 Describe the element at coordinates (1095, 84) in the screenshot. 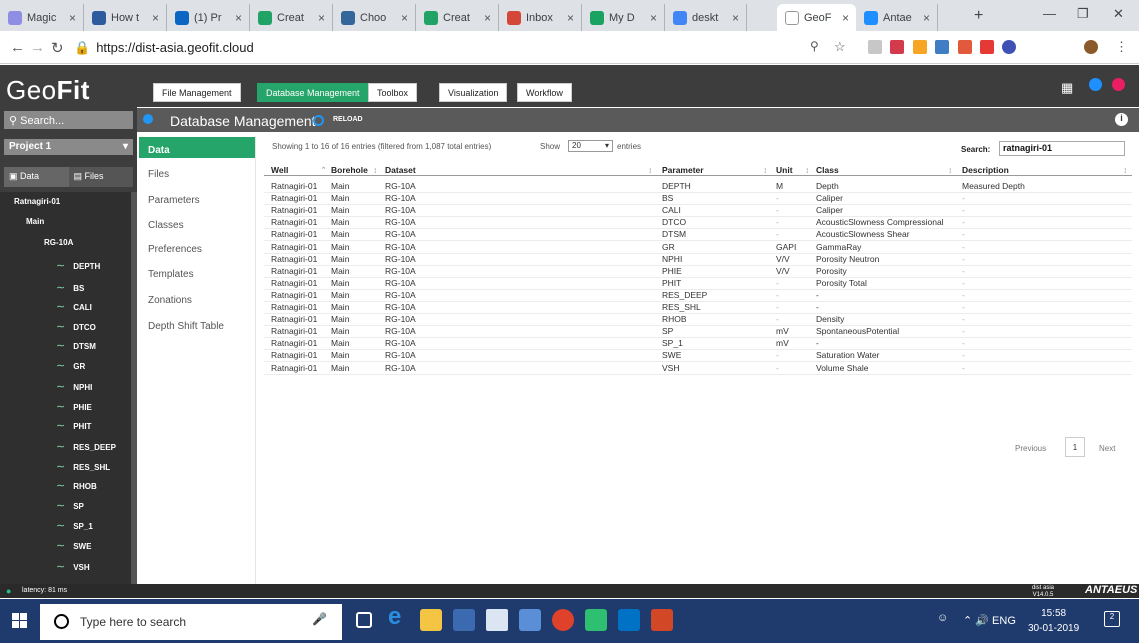

I see `user-icon` at that location.